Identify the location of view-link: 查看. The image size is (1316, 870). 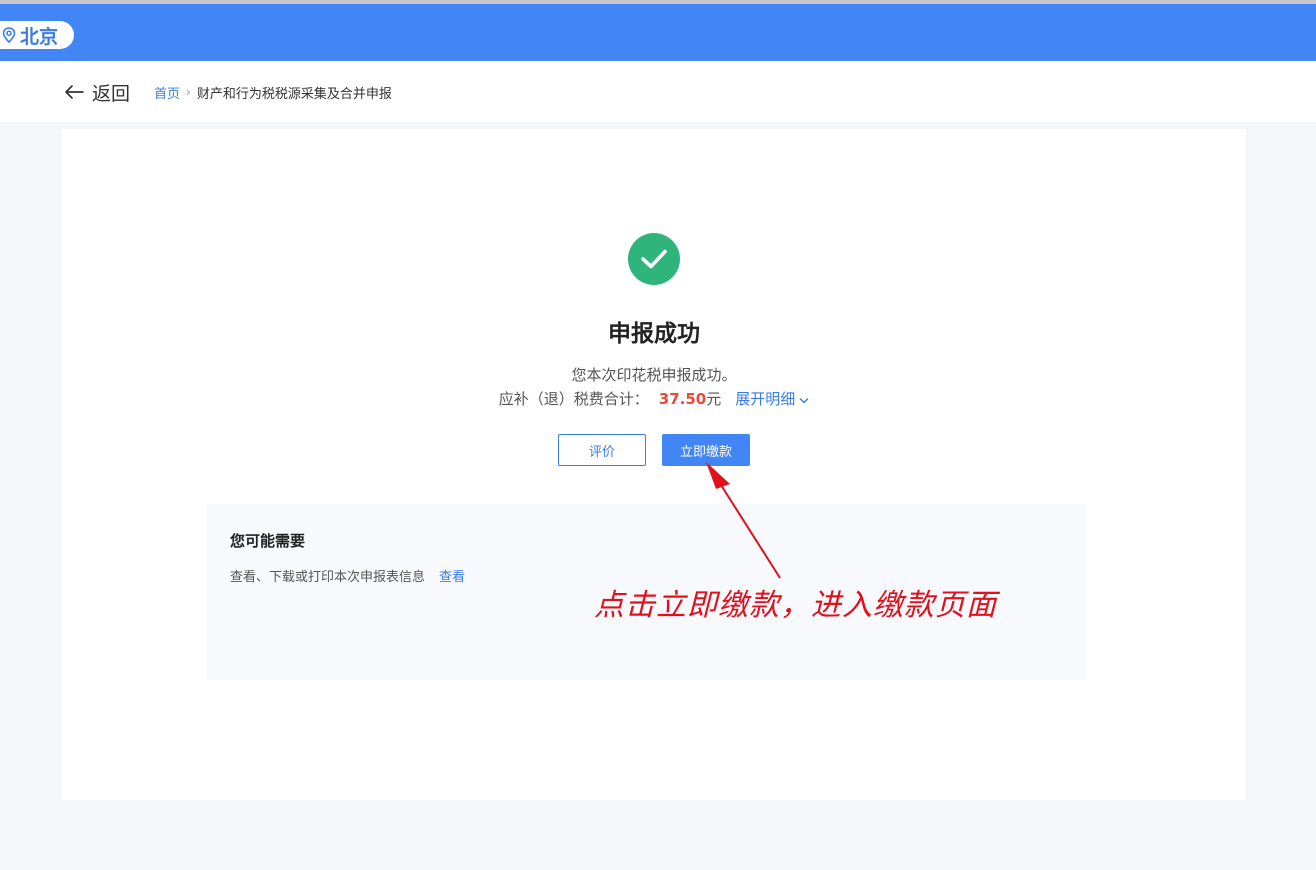
(452, 575).